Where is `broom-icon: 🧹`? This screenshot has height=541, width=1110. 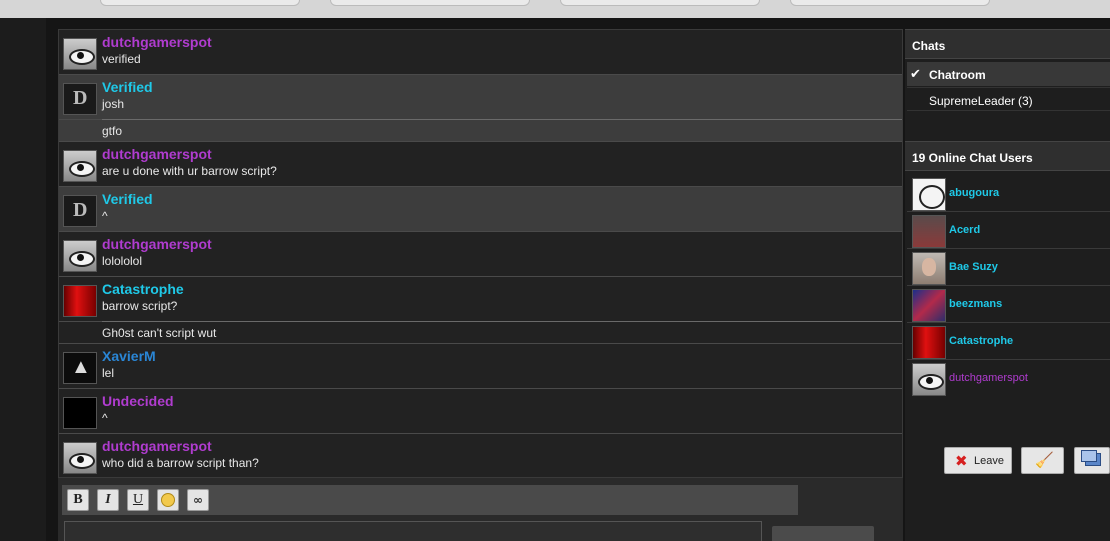
broom-icon: 🧹 is located at coordinates (1044, 460).